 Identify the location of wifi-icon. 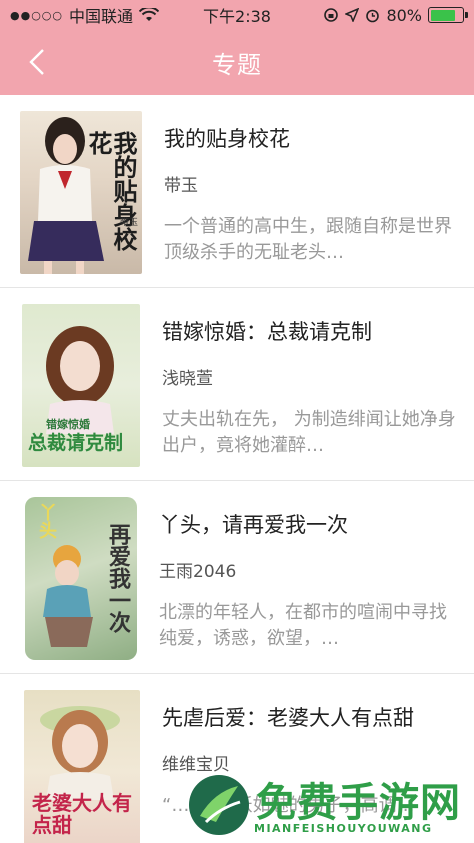
(149, 14).